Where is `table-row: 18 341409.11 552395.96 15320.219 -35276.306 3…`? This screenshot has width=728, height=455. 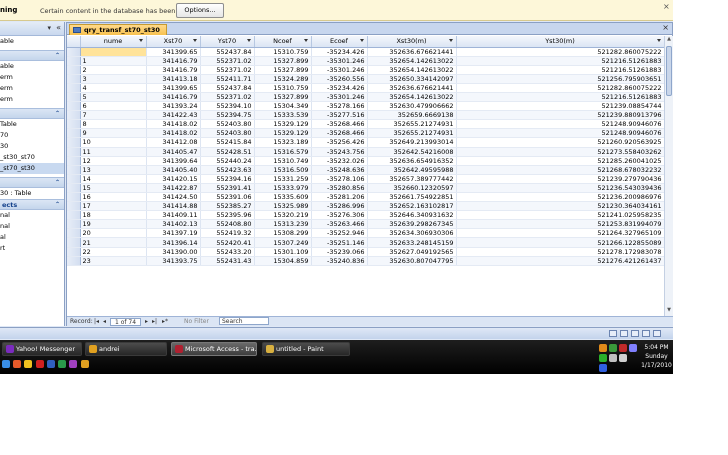 table-row: 18 341409.11 552395.96 15320.219 -35276.306 3… is located at coordinates (365, 215).